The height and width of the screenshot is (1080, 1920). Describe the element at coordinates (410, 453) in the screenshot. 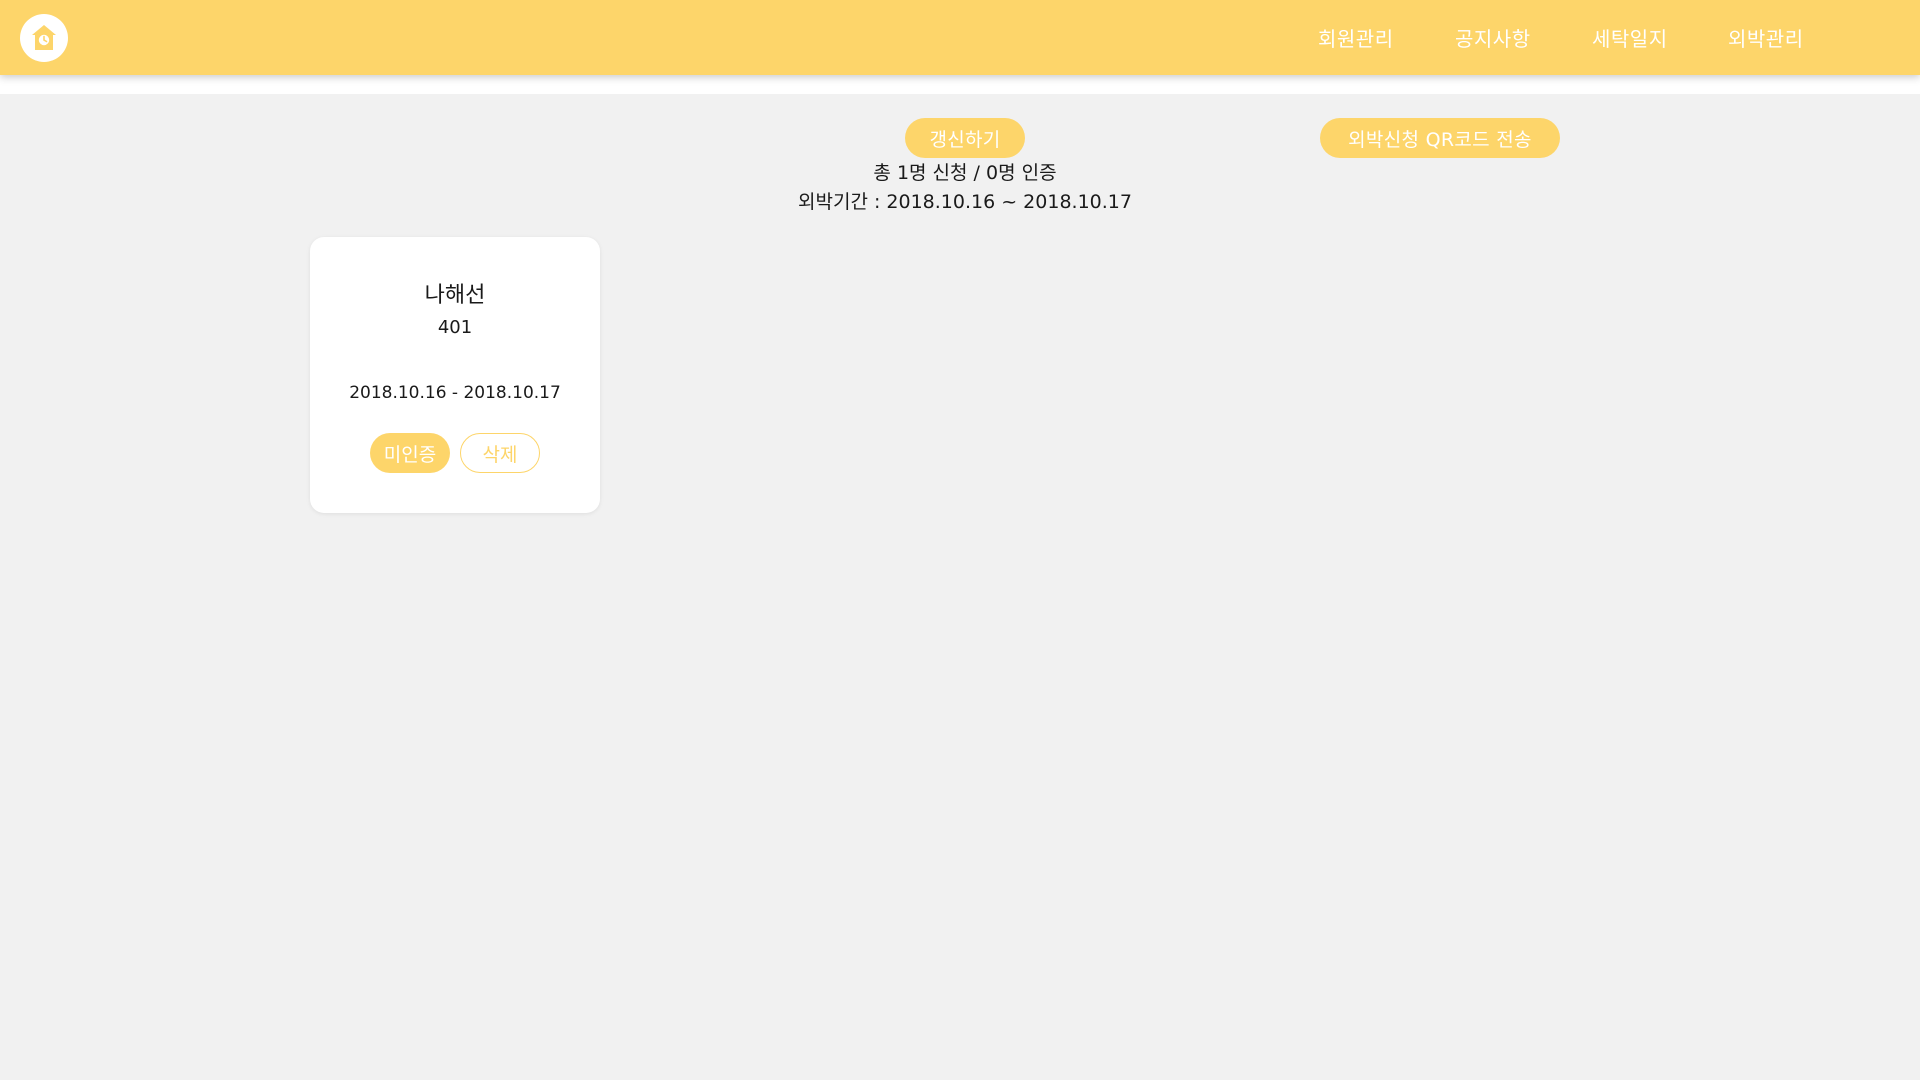

I see `verify-status-button: 미인증` at that location.